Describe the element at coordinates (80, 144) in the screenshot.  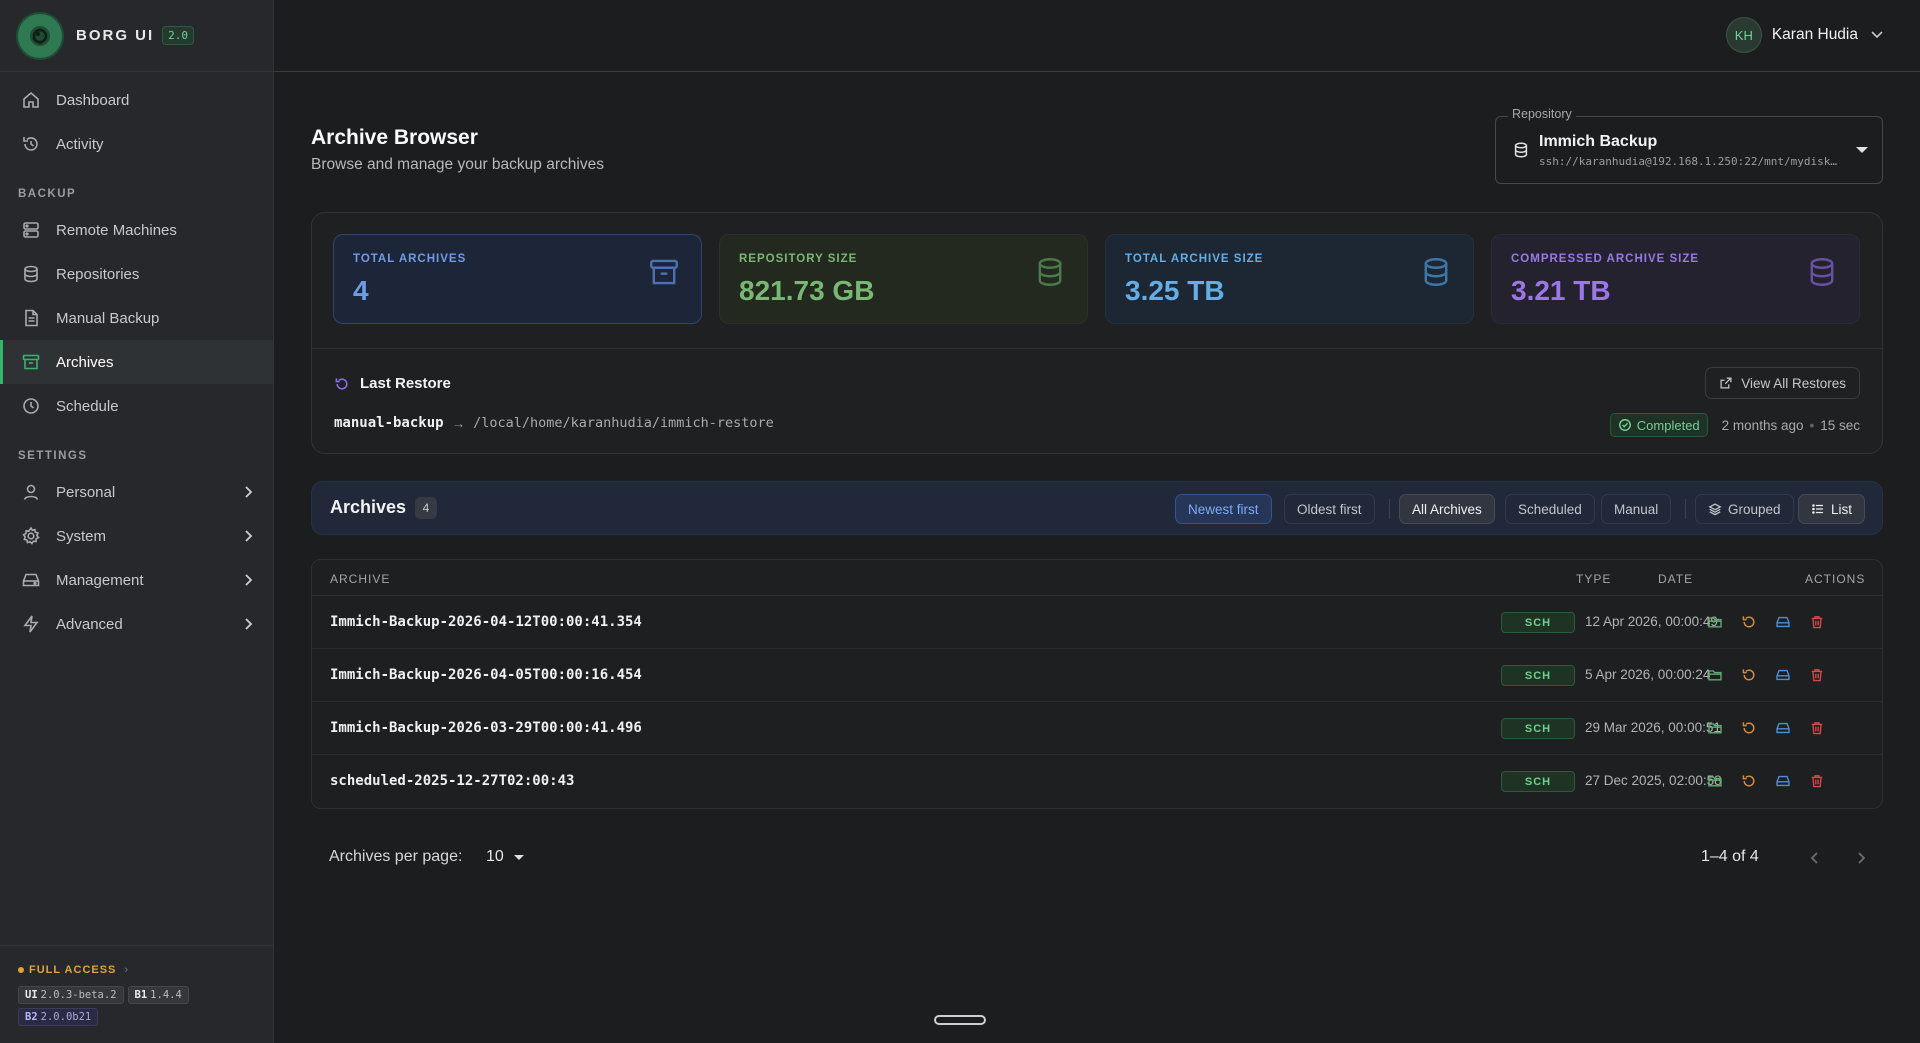
I see `sidebar-item-label: Activity` at that location.